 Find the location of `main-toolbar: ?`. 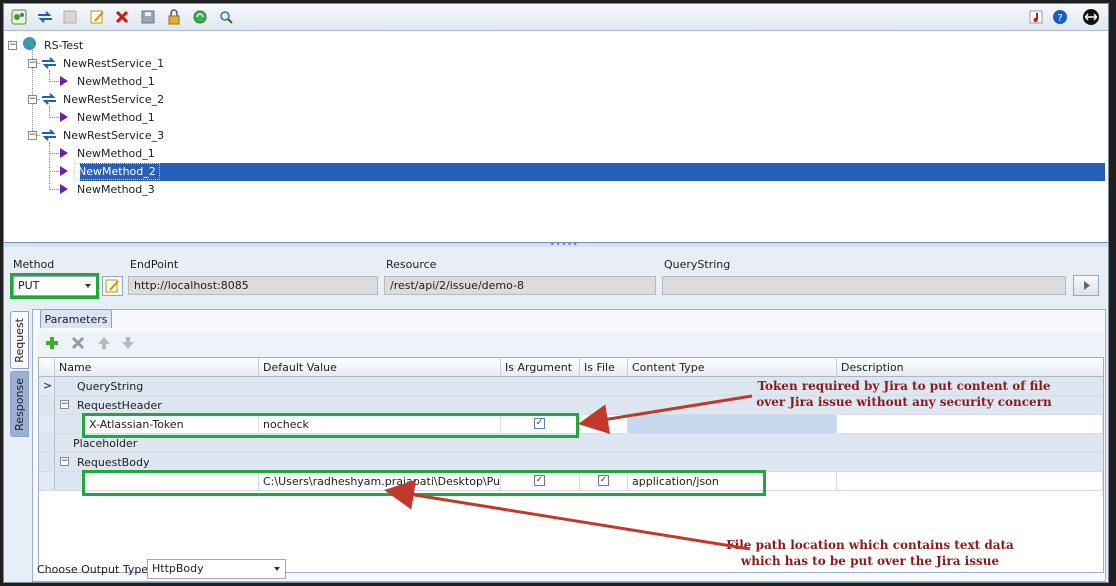

main-toolbar: ? is located at coordinates (556, 17).